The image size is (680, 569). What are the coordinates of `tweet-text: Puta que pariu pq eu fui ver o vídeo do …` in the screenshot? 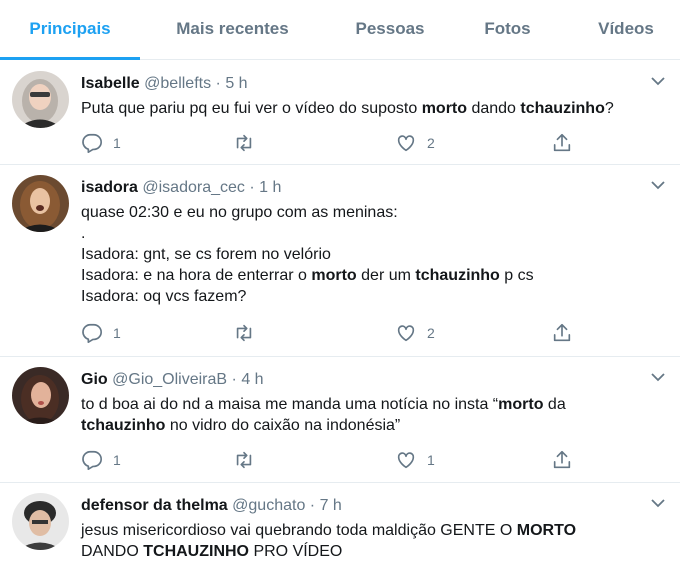 It's located at (371, 108).